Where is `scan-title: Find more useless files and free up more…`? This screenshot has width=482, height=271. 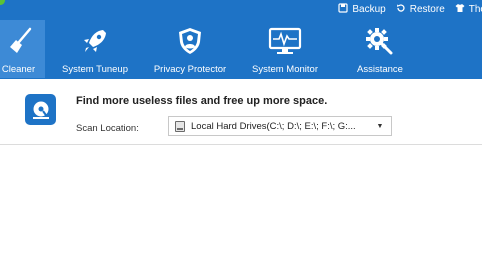
scan-title: Find more useless files and free up more… is located at coordinates (202, 101).